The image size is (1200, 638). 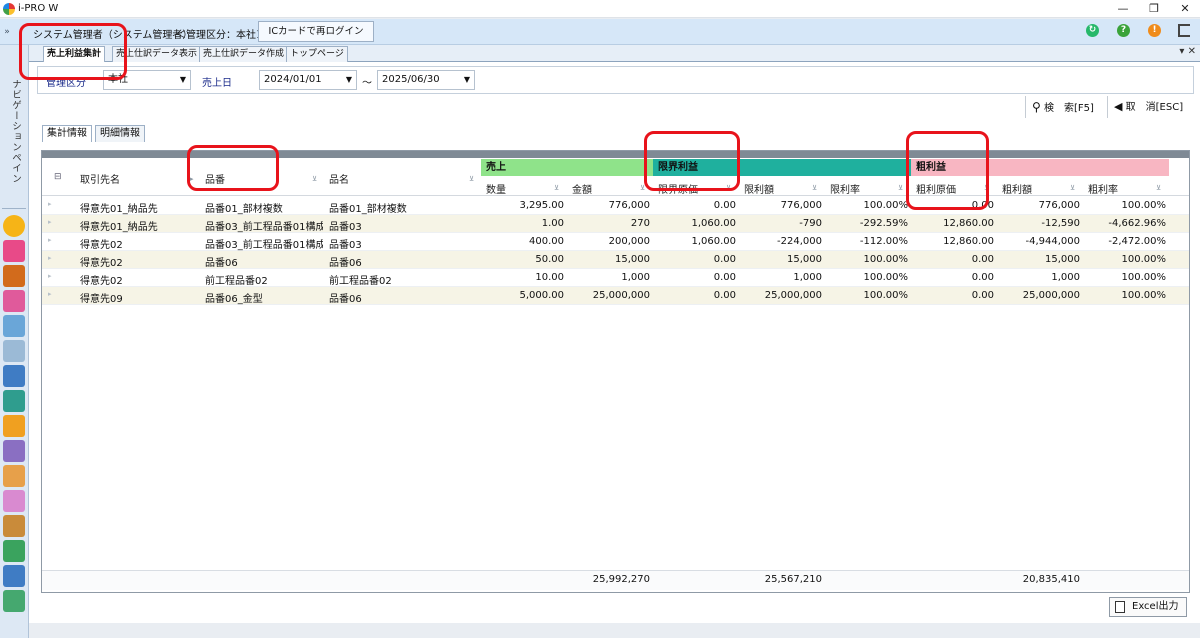 I want to click on minimize-button: —, so click(x=1123, y=9).